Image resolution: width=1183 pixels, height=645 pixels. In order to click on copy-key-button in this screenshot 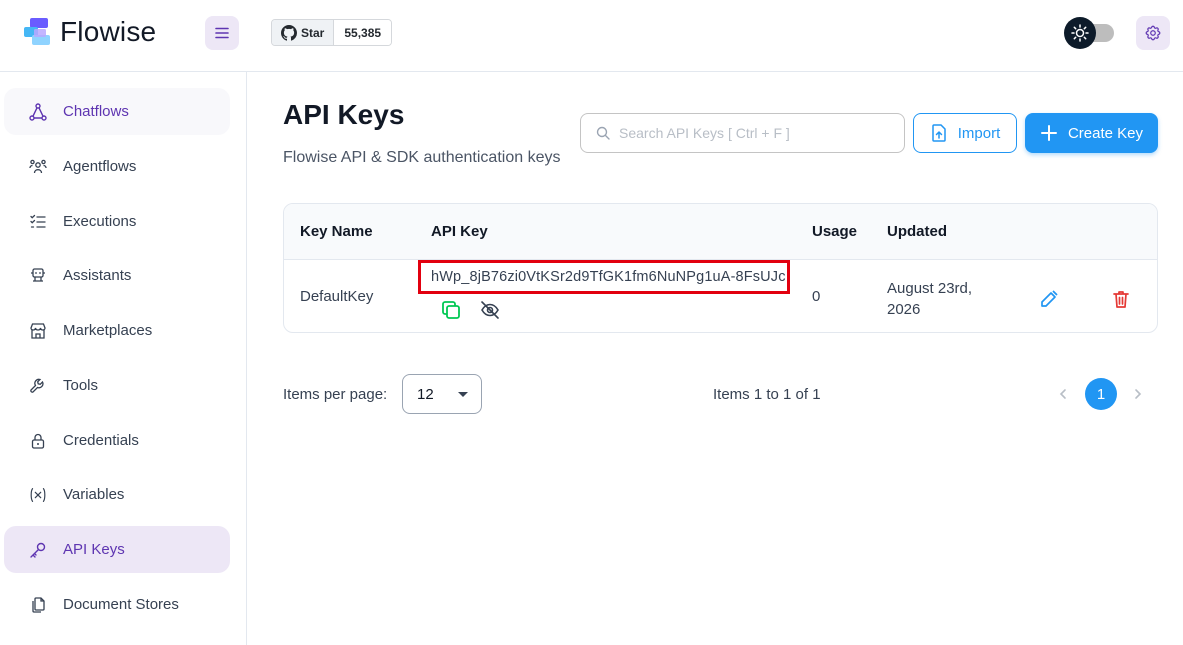, I will do `click(451, 310)`.